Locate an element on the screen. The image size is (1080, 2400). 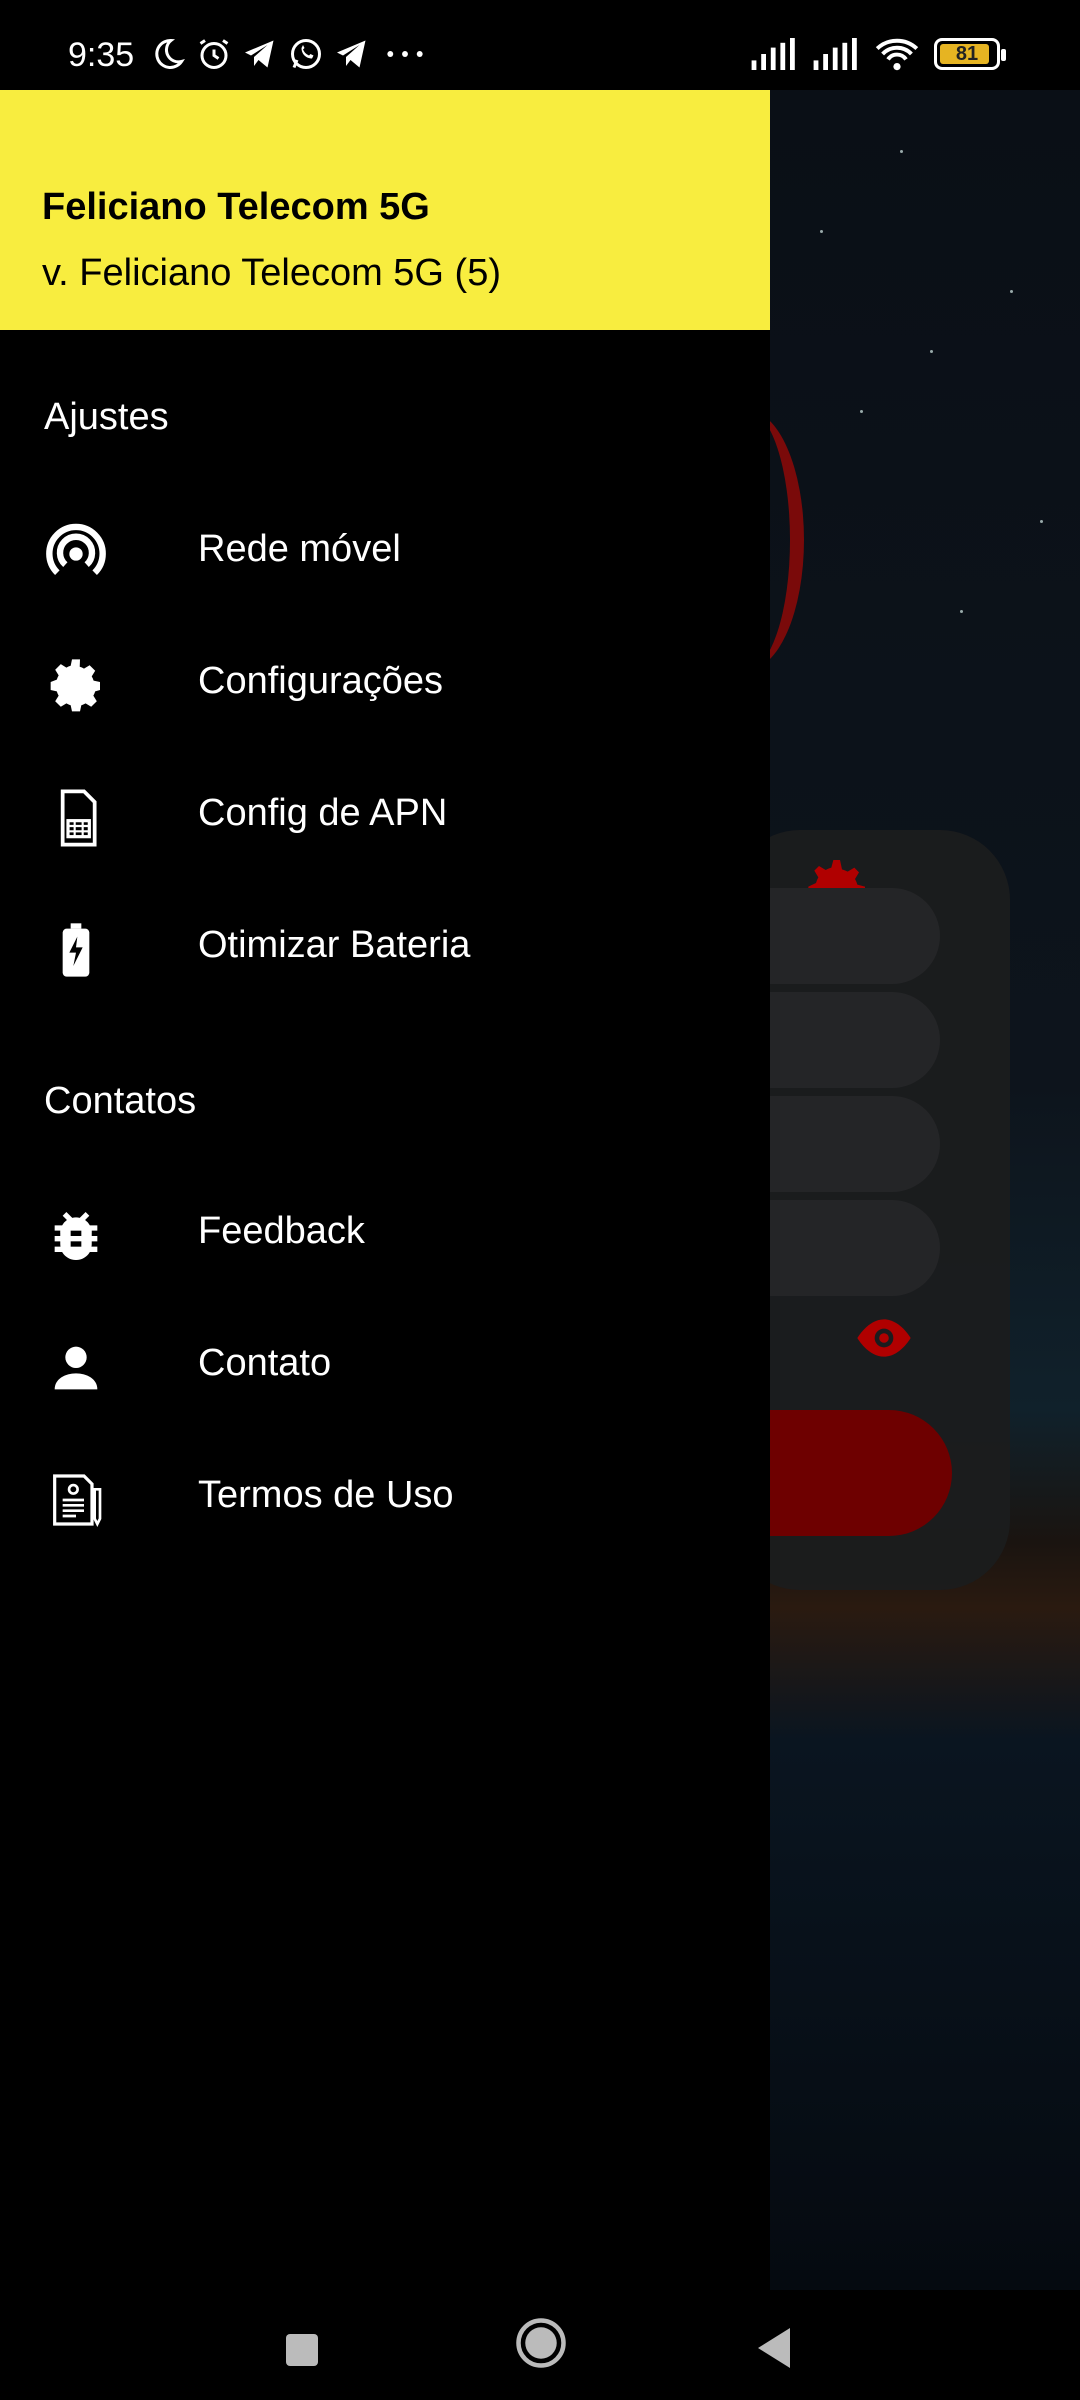
moon-icon is located at coordinates (170, 53).